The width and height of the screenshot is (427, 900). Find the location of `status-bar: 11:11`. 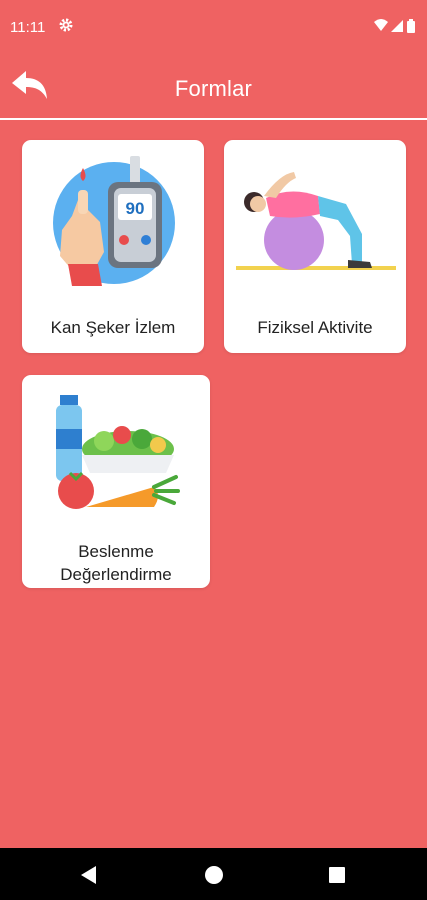

status-bar: 11:11 is located at coordinates (213, 28).